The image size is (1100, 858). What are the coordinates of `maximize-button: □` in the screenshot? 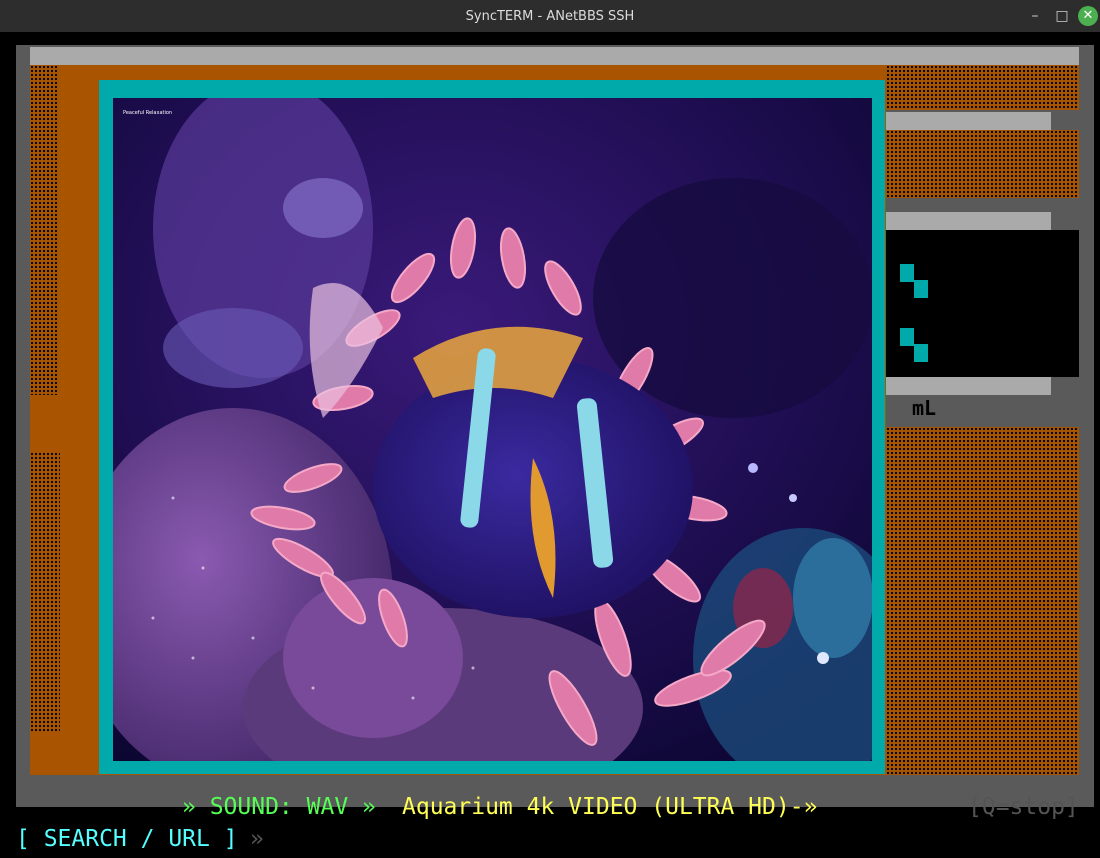 It's located at (1062, 16).